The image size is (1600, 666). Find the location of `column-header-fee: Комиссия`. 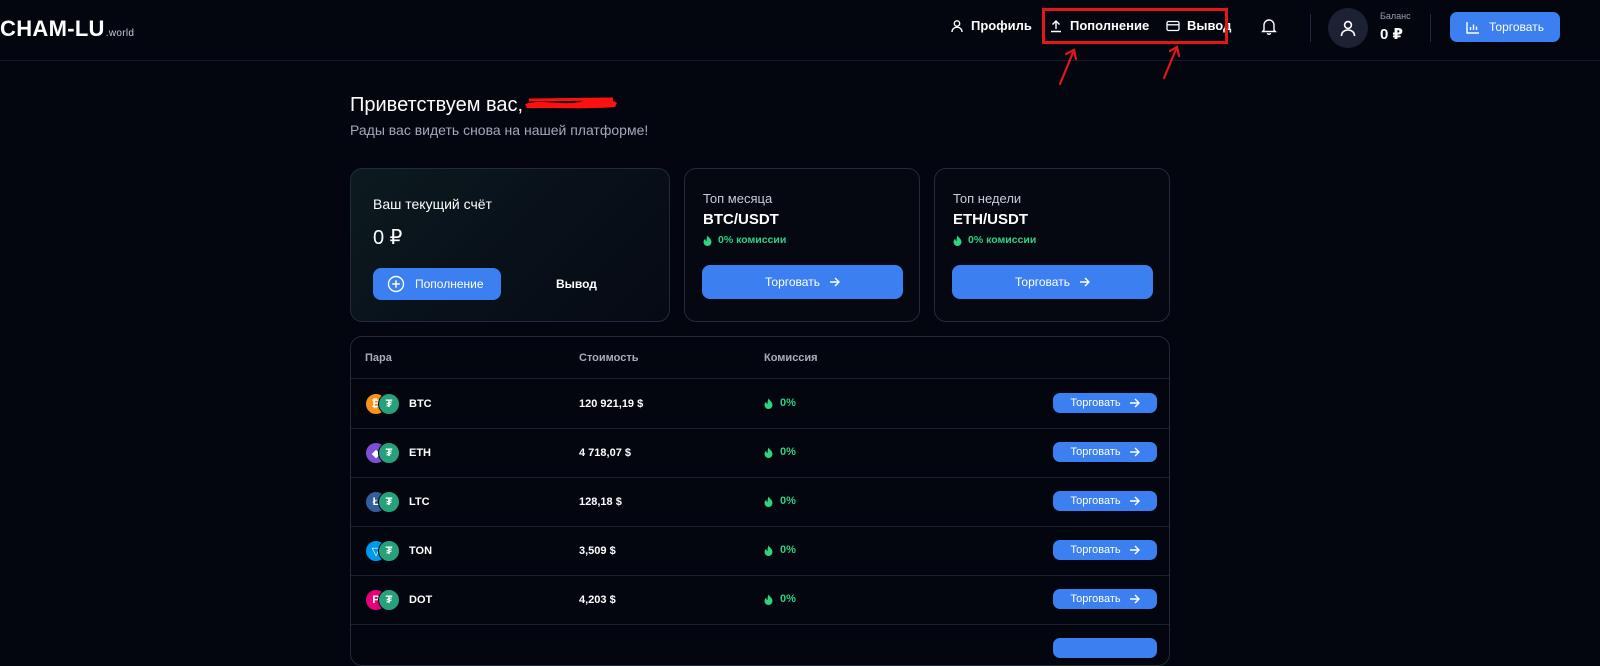

column-header-fee: Комиссия is located at coordinates (791, 358).